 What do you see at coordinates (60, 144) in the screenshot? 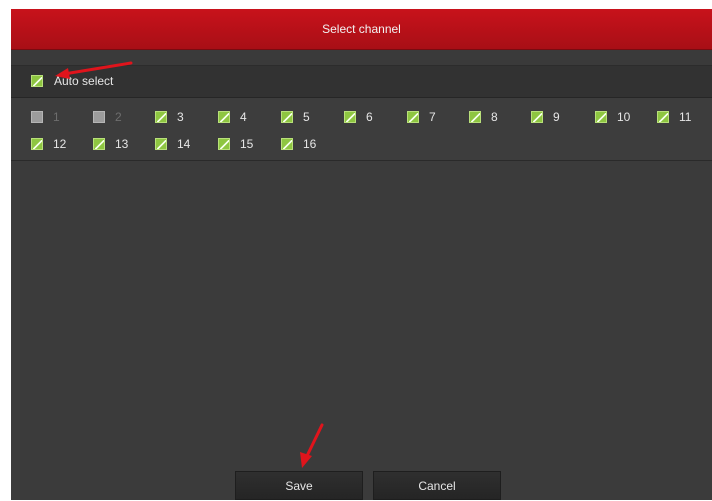
I see `channel-12-label: 12` at bounding box center [60, 144].